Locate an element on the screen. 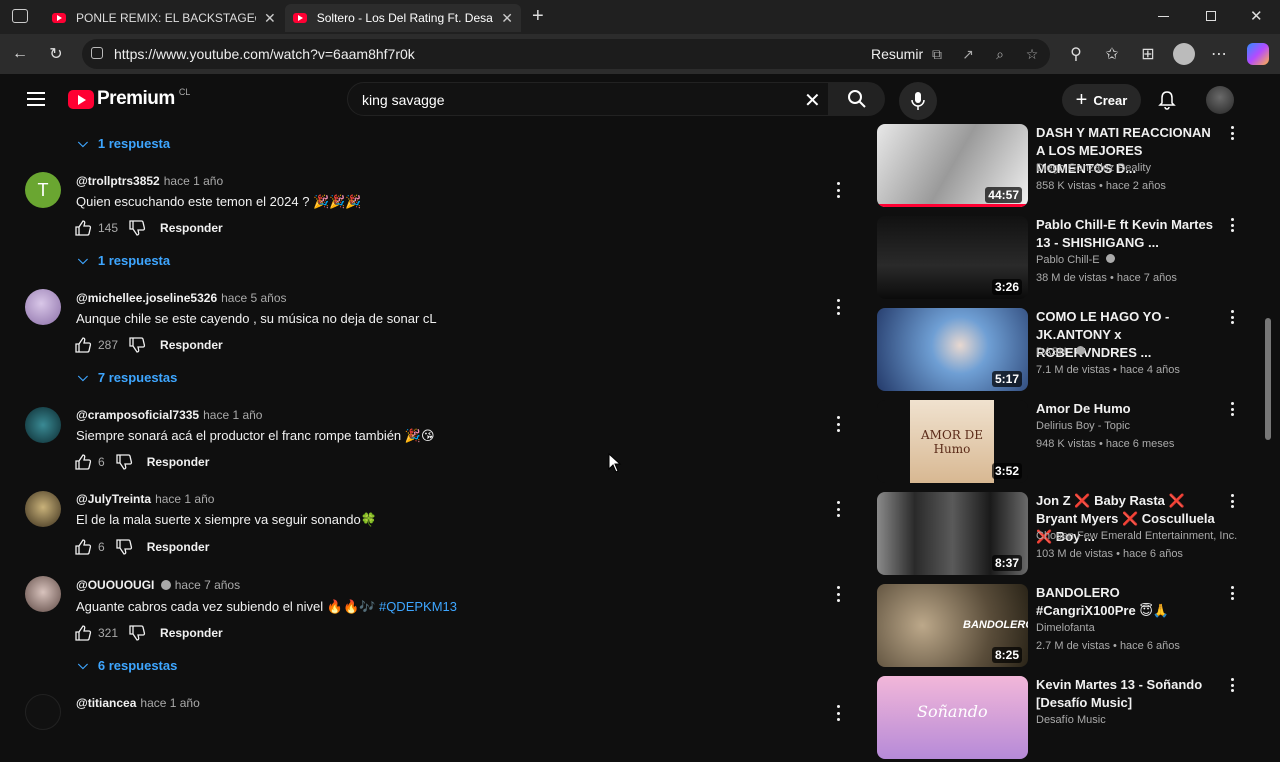 The width and height of the screenshot is (1280, 762). summarize-label: Resumir is located at coordinates (897, 54).